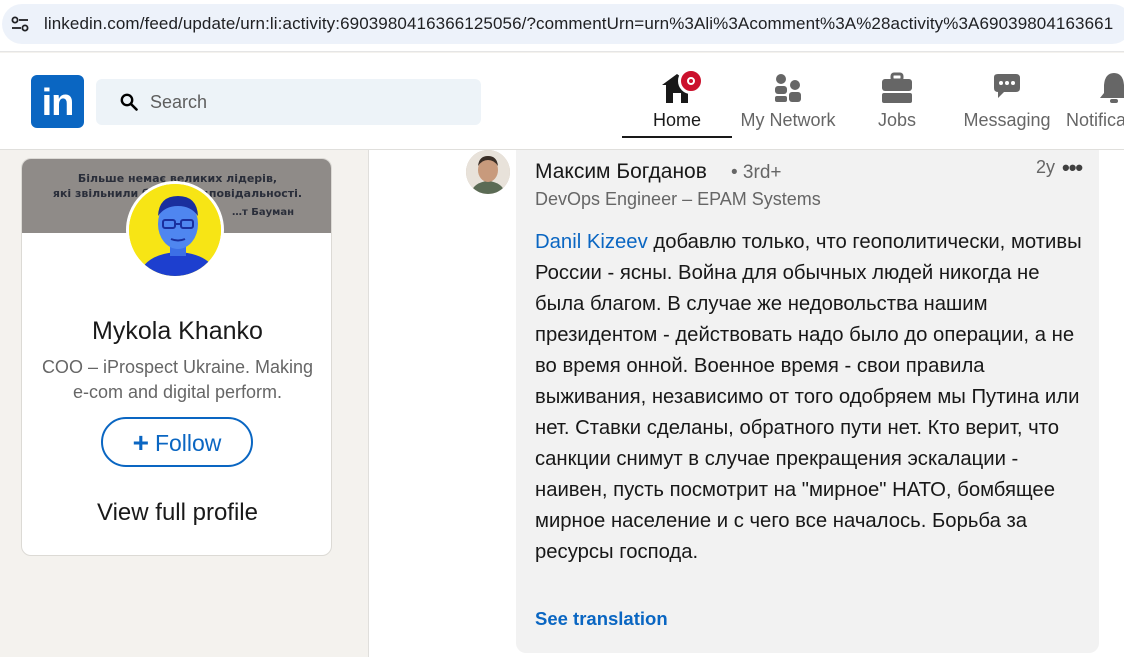  Describe the element at coordinates (140, 442) in the screenshot. I see `plus-icon: +` at that location.